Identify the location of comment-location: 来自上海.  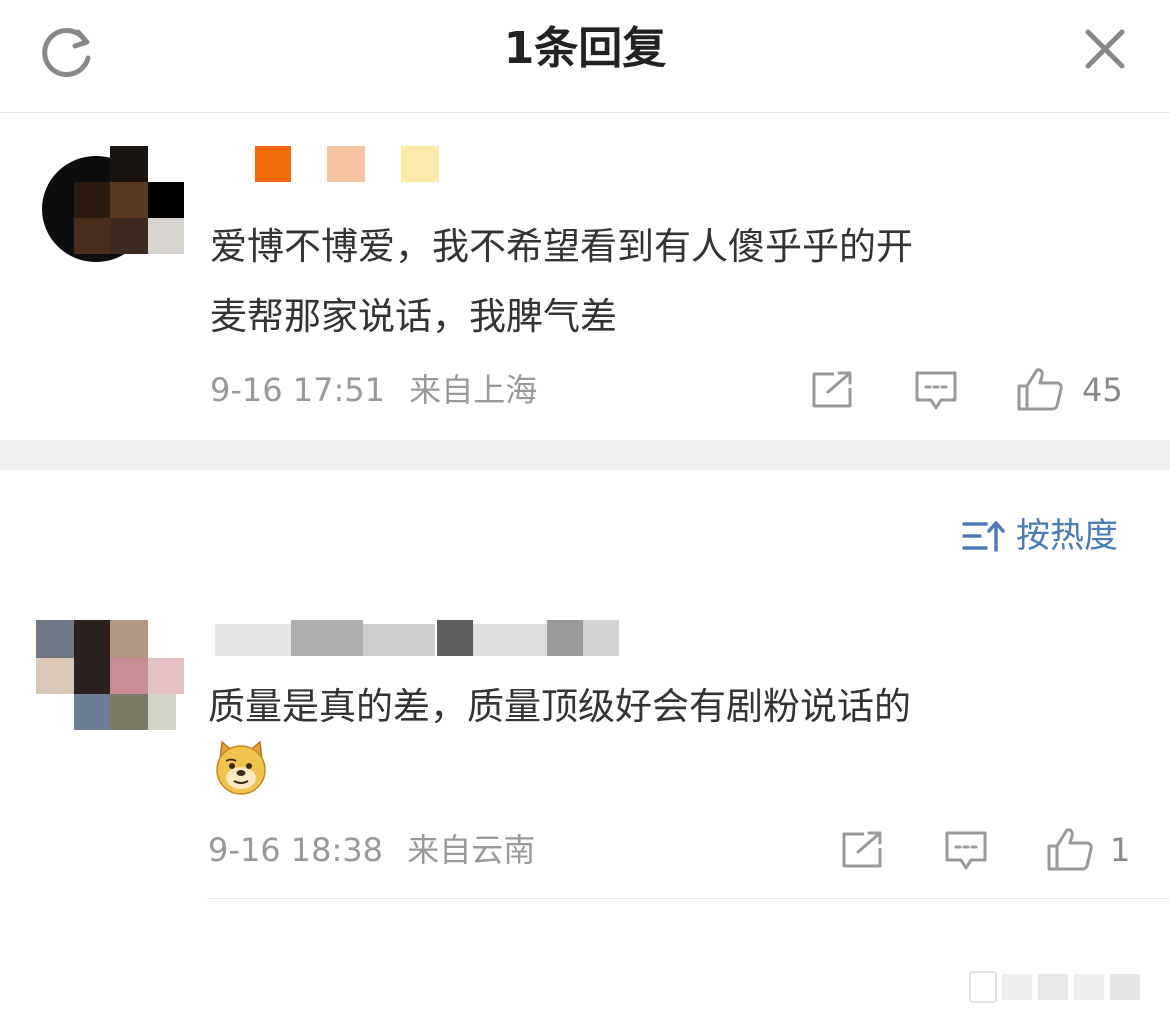
(473, 390).